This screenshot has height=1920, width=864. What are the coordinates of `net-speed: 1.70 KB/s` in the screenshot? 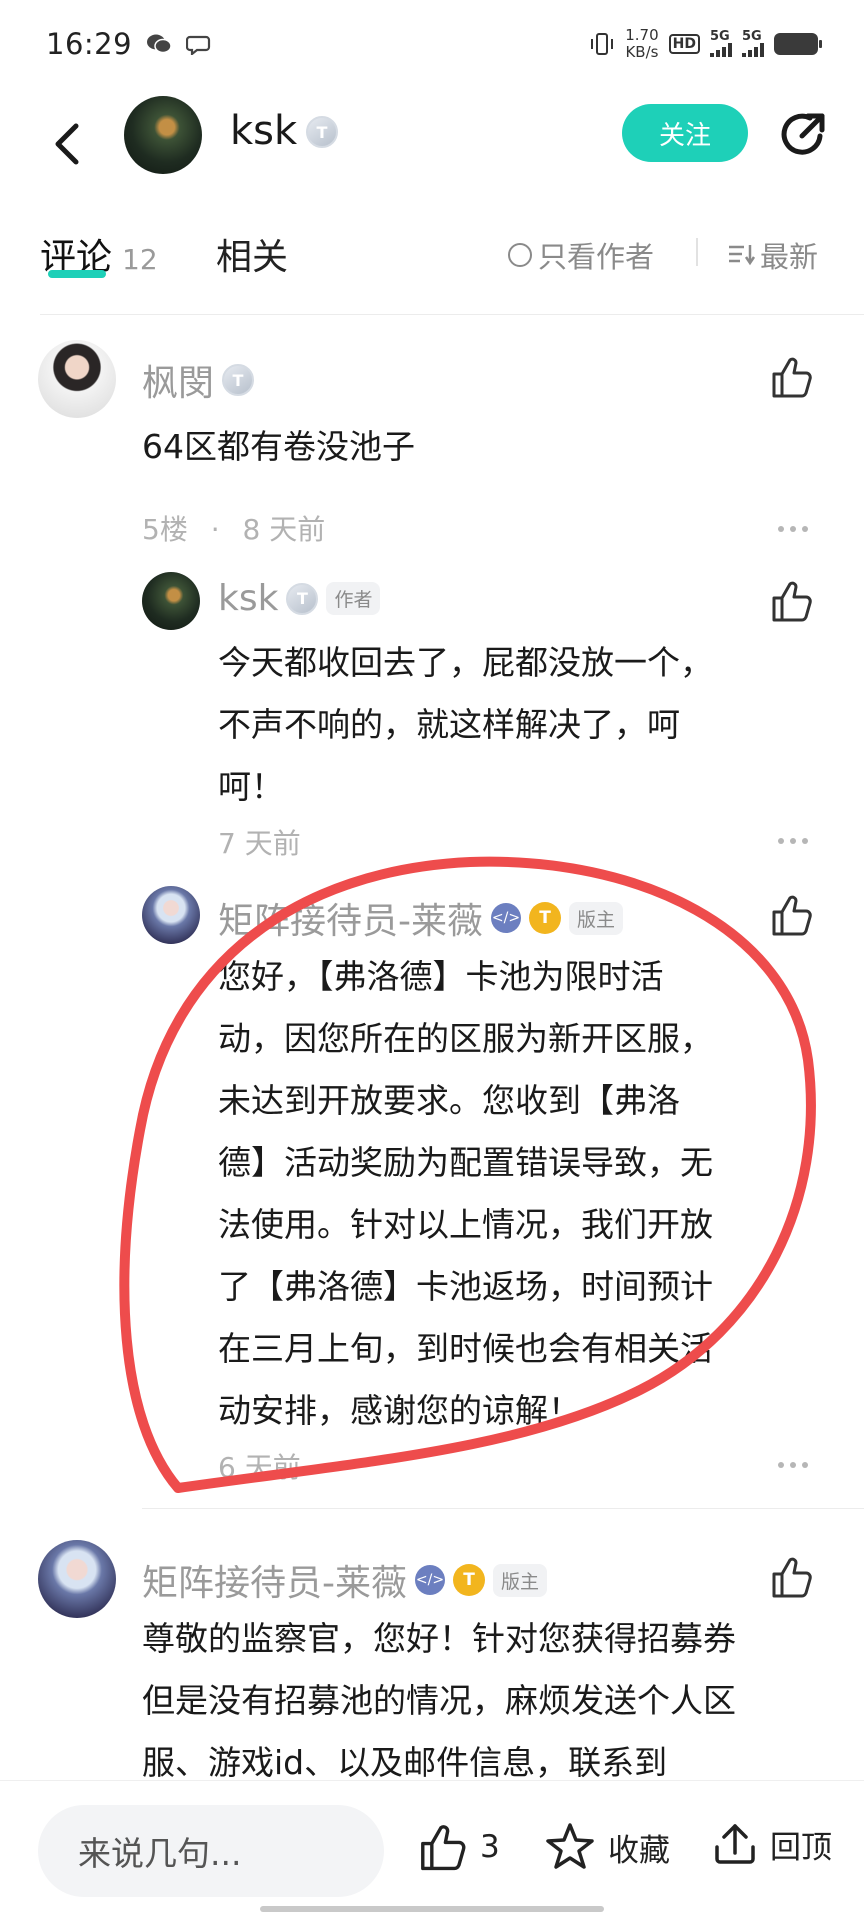 It's located at (641, 44).